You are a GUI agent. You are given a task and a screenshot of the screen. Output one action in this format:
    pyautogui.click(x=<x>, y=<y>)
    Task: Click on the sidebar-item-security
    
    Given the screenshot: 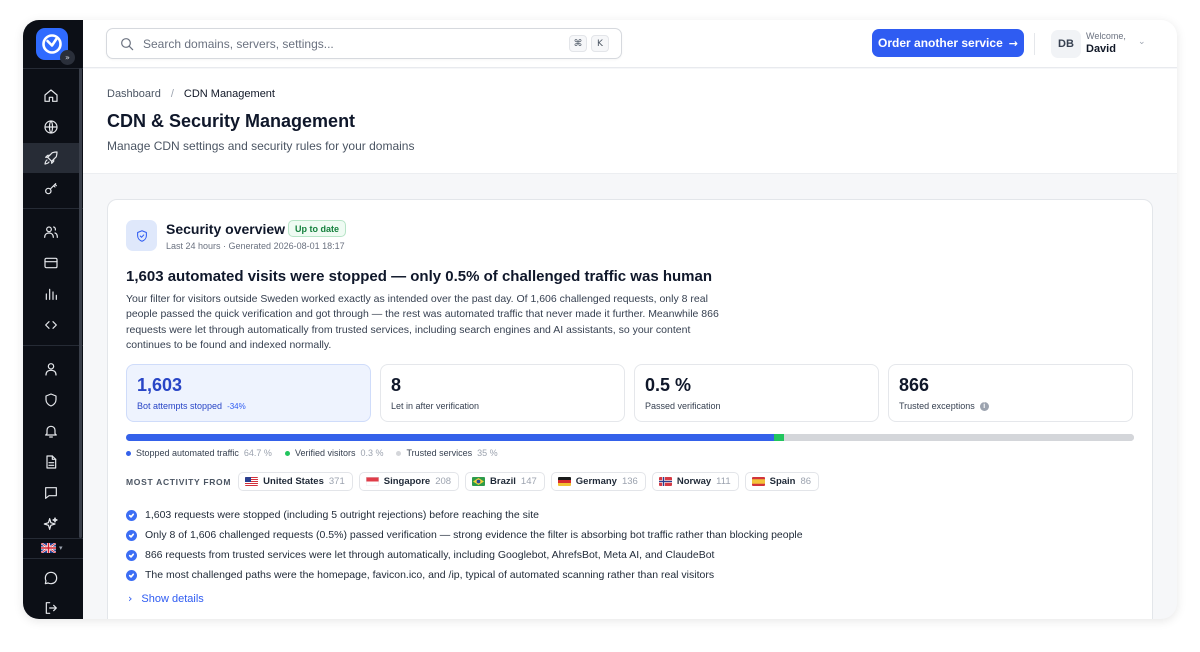 What is the action you would take?
    pyautogui.click(x=51, y=400)
    